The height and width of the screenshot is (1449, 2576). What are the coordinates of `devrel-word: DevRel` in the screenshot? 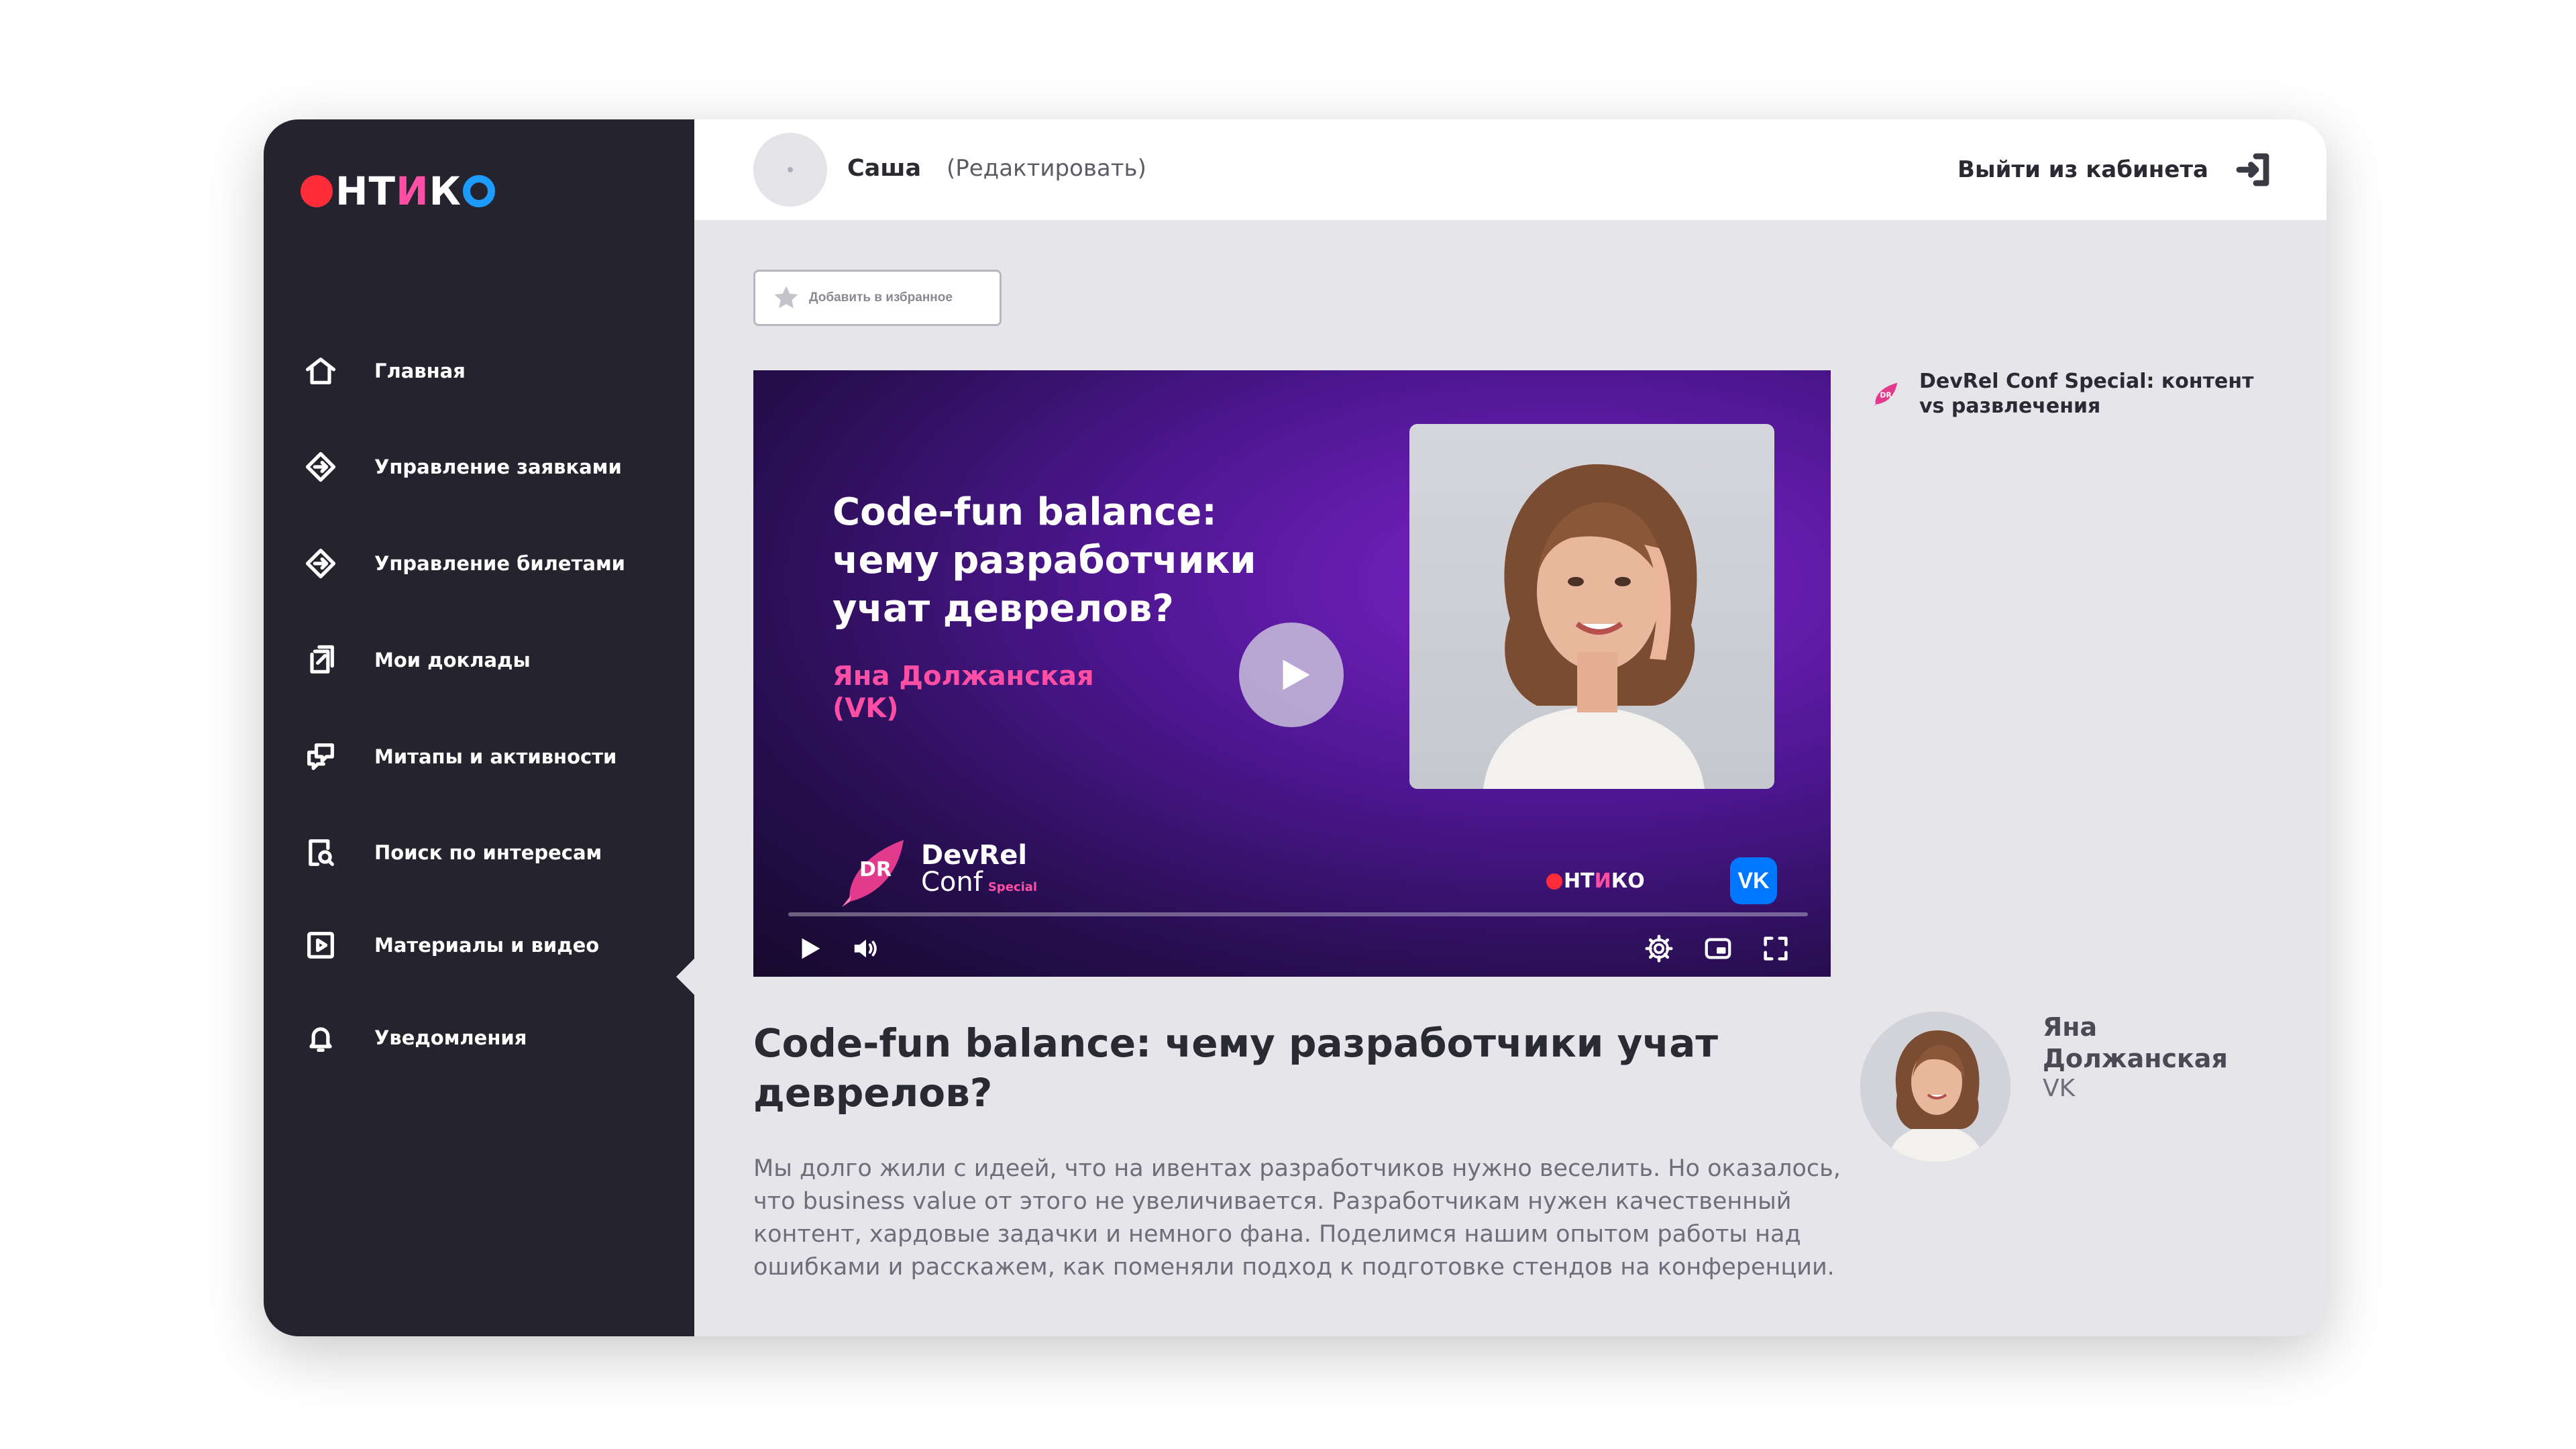 It's located at (974, 855).